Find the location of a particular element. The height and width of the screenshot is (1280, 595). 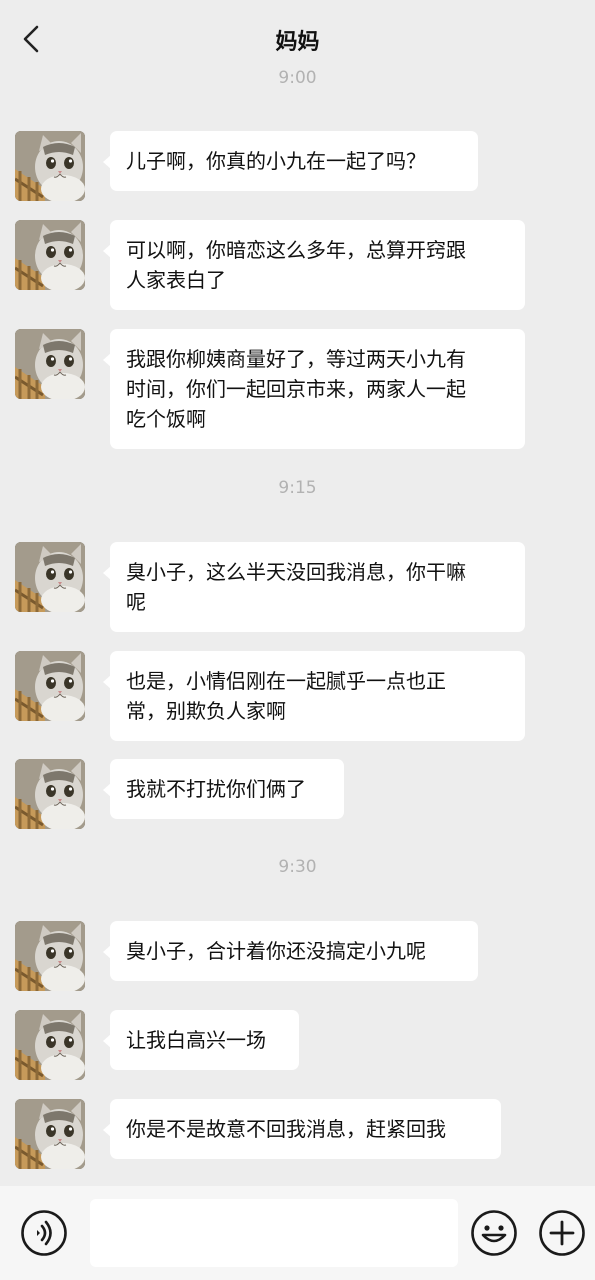

voice-icon is located at coordinates (44, 1235).